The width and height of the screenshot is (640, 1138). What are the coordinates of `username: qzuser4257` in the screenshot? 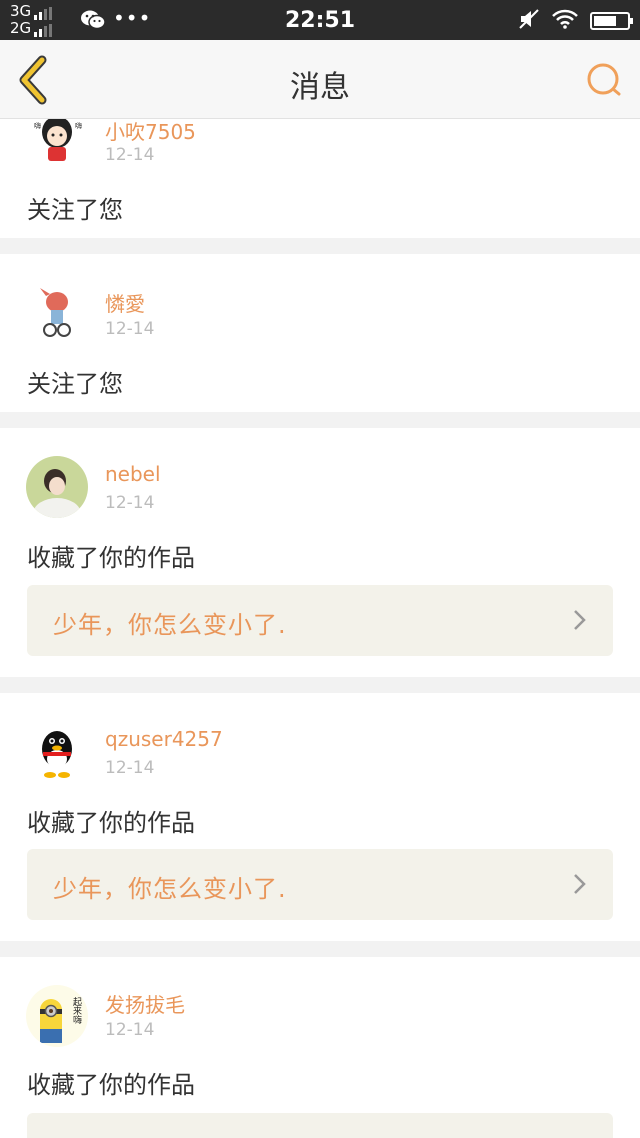 It's located at (164, 739).